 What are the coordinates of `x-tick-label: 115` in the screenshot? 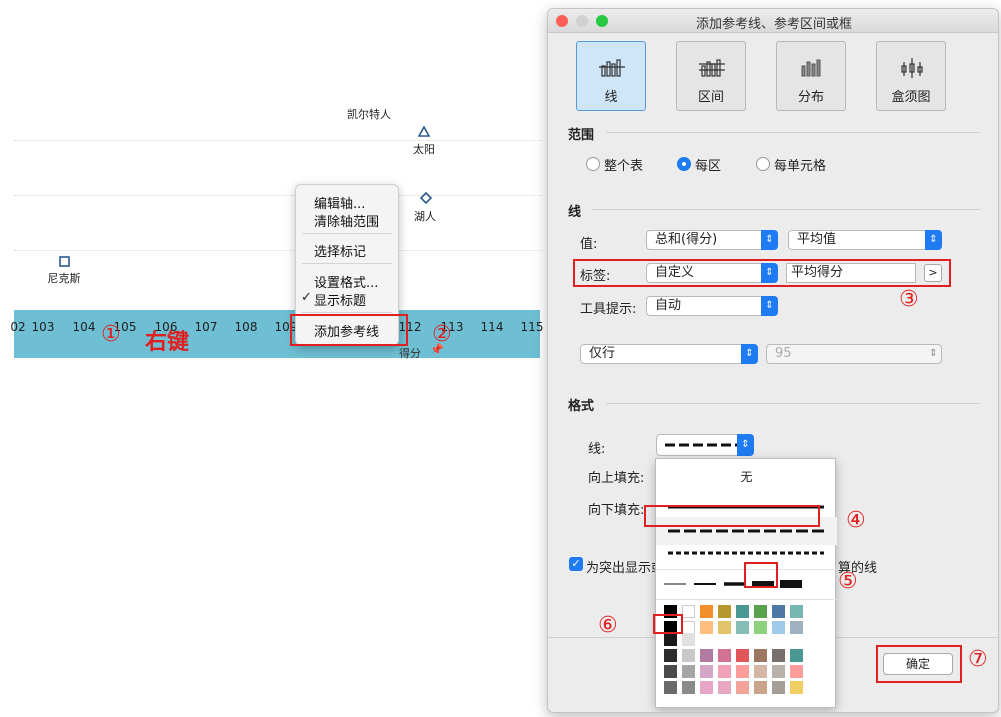 It's located at (532, 327).